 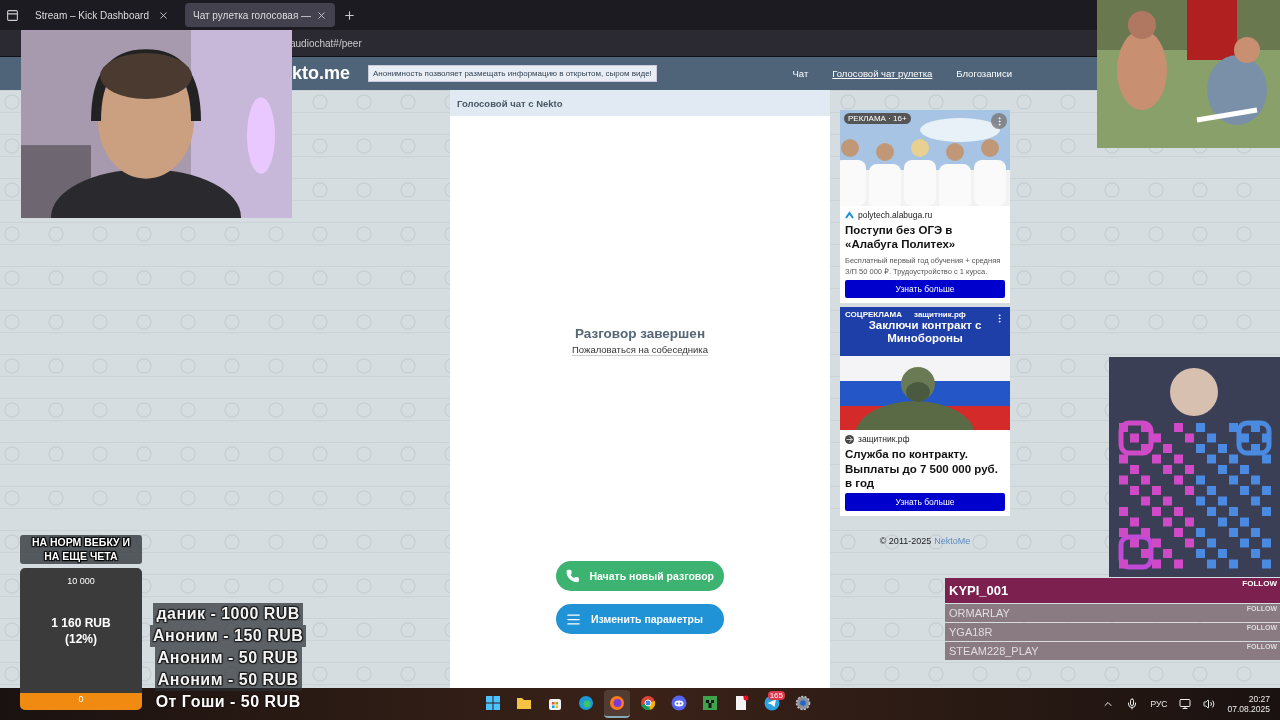 What do you see at coordinates (81, 550) in the screenshot?
I see `goal-title: НА НОРМ ВЕБКУ И НА ЕЩЕ ЧЕТА` at bounding box center [81, 550].